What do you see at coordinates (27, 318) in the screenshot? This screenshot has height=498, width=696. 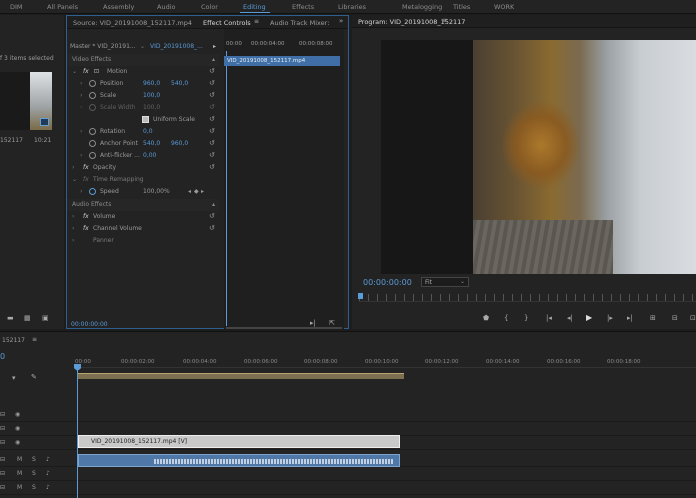 I see `new-item-icon: ▦` at bounding box center [27, 318].